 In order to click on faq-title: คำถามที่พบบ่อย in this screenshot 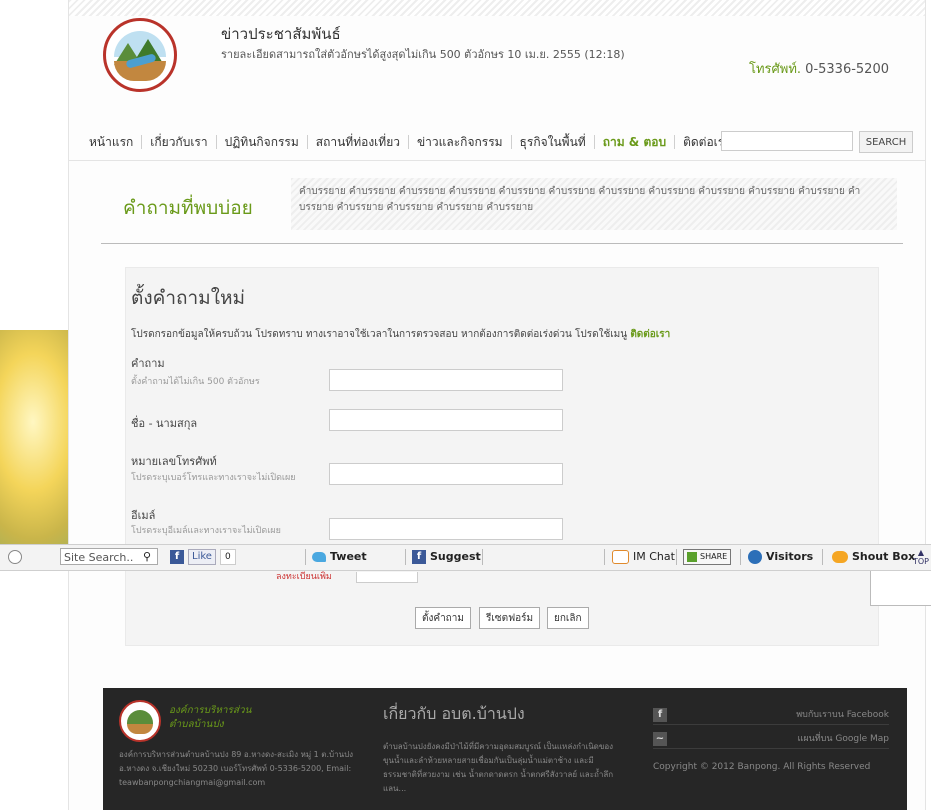, I will do `click(188, 208)`.